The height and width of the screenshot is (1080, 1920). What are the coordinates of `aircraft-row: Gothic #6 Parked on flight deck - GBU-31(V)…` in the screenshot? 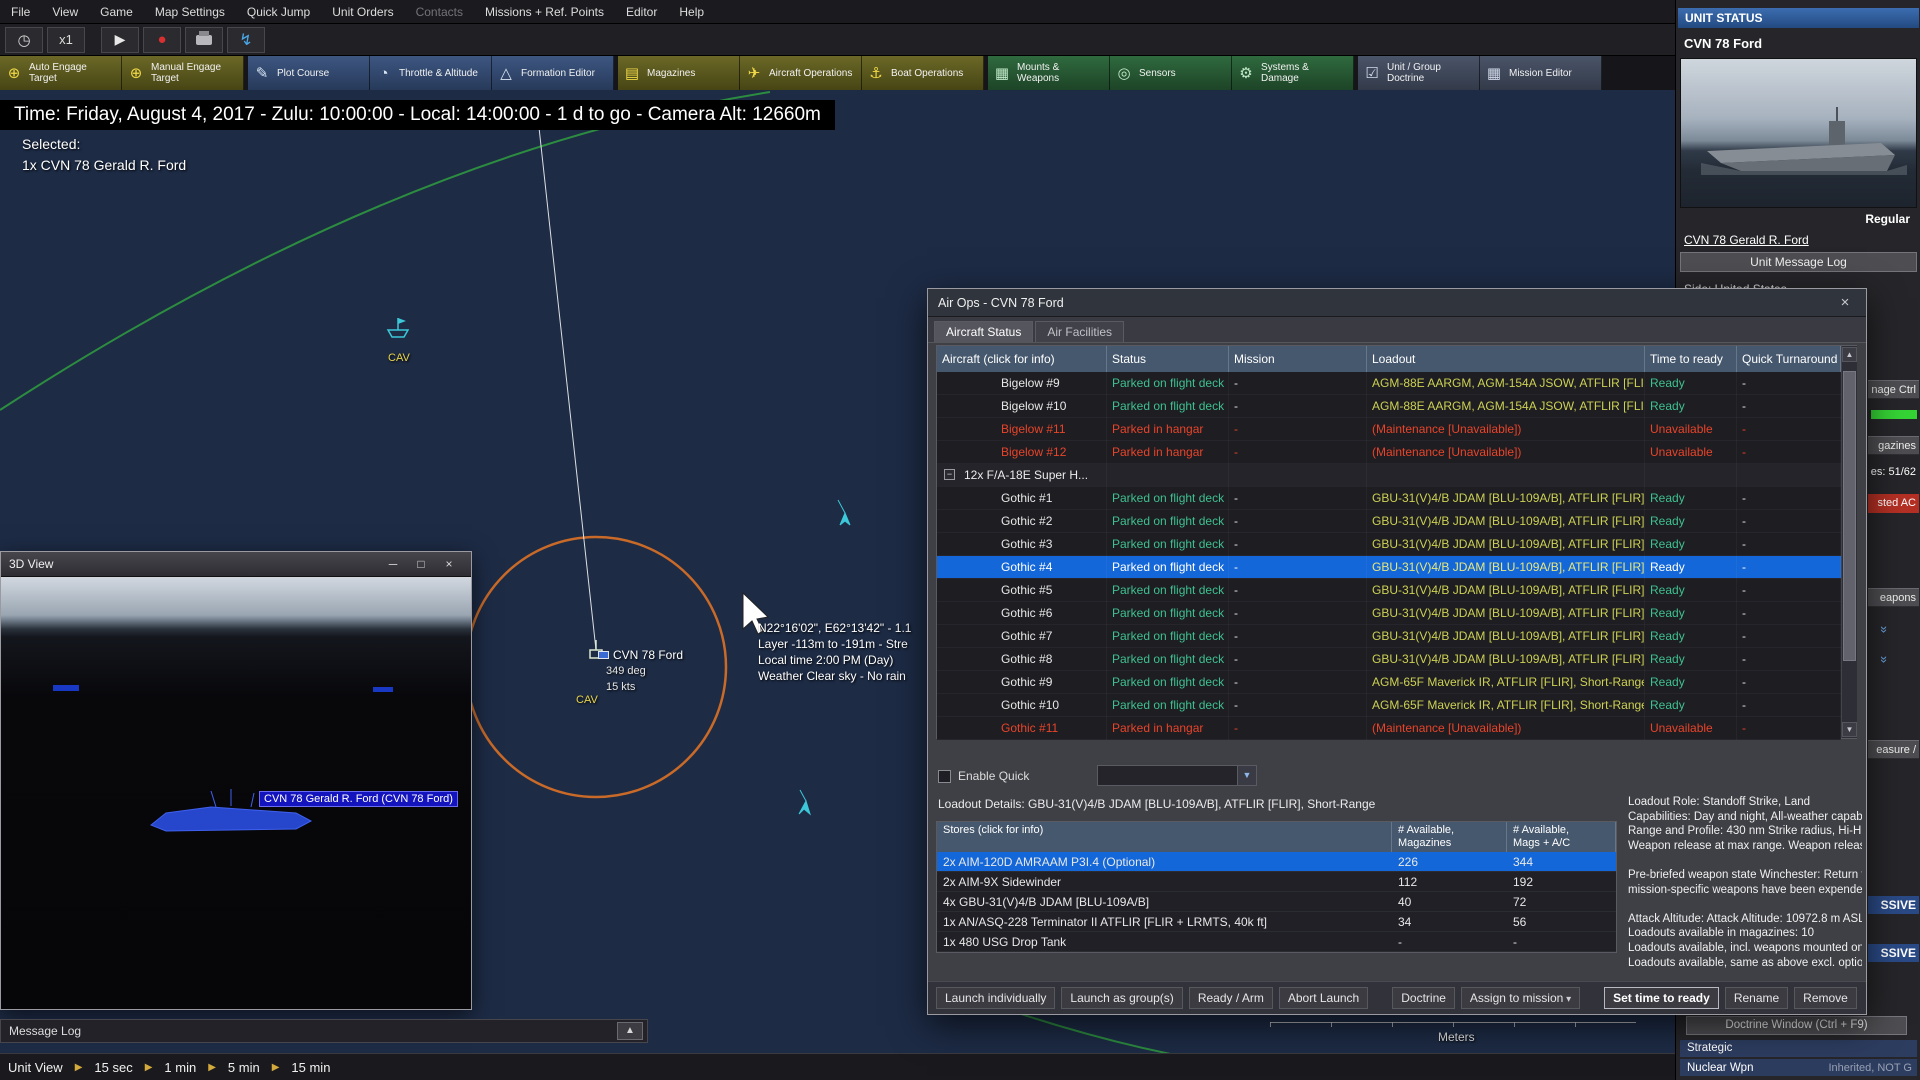 It's located at (1389, 613).